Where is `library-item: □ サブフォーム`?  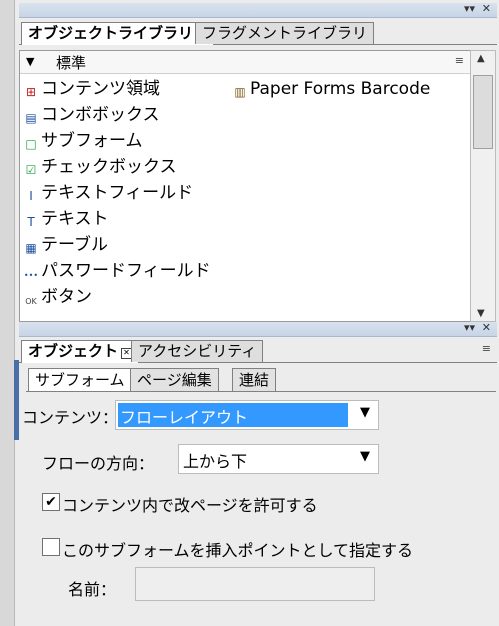 library-item: □ サブフォーム is located at coordinates (83, 141).